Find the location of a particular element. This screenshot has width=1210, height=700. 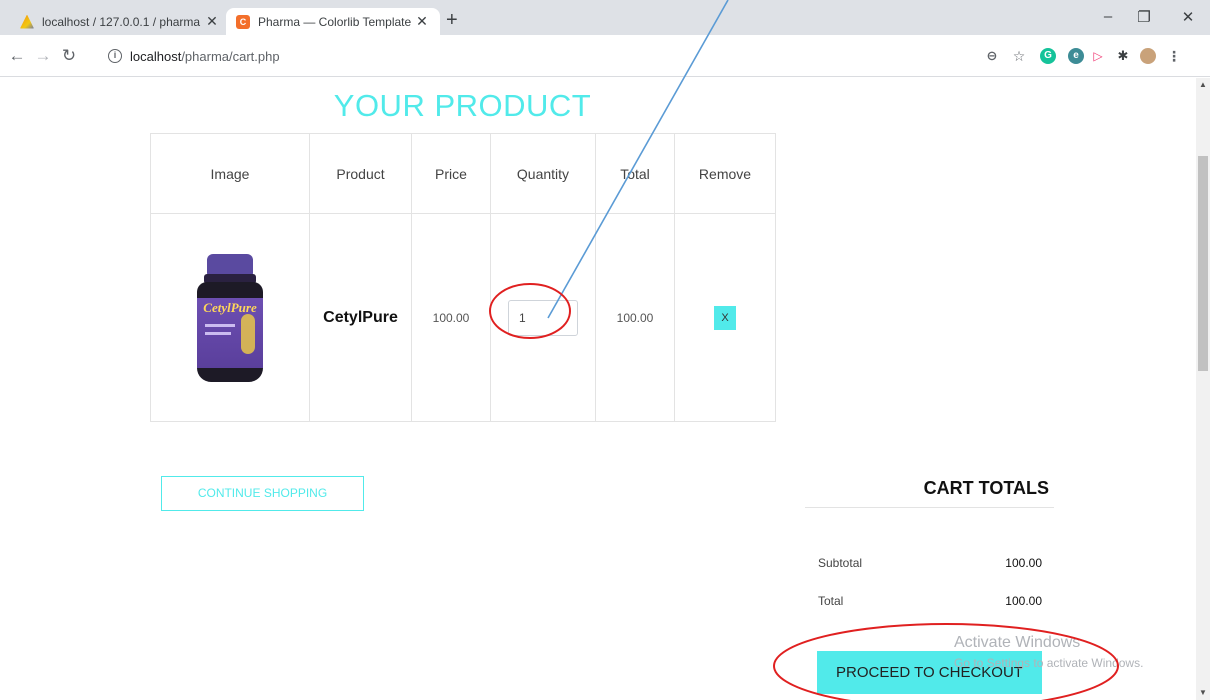

column-header-image: Image is located at coordinates (230, 173).